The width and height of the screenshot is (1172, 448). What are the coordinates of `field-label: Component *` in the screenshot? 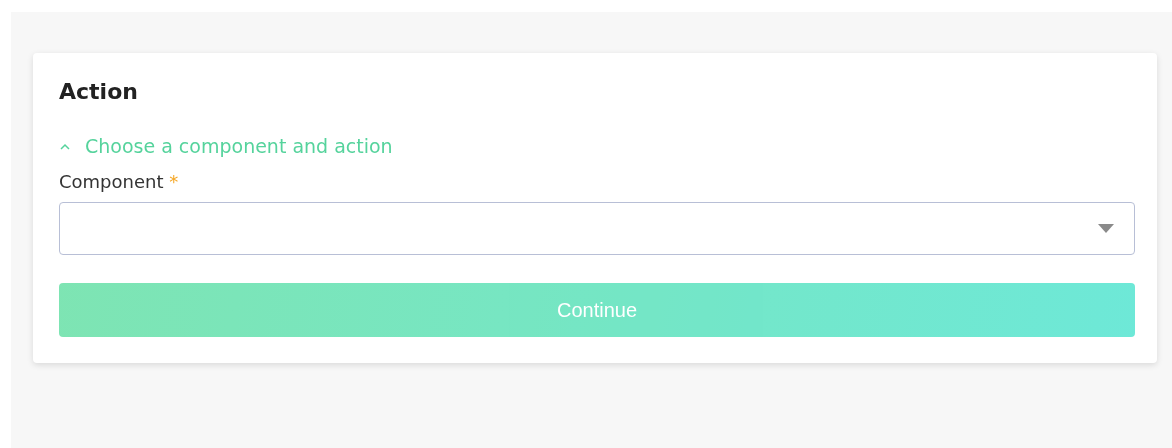 It's located at (119, 182).